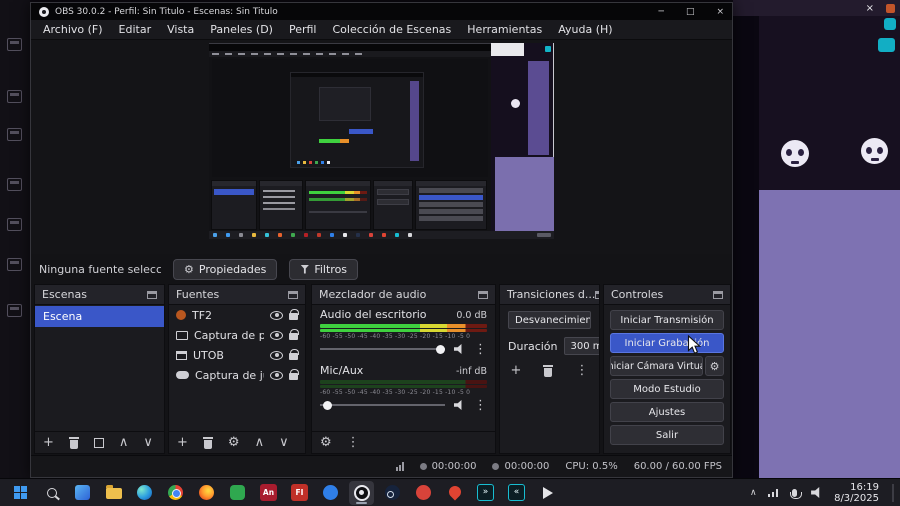 The height and width of the screenshot is (506, 900). Describe the element at coordinates (51, 493) in the screenshot. I see `search-button` at that location.